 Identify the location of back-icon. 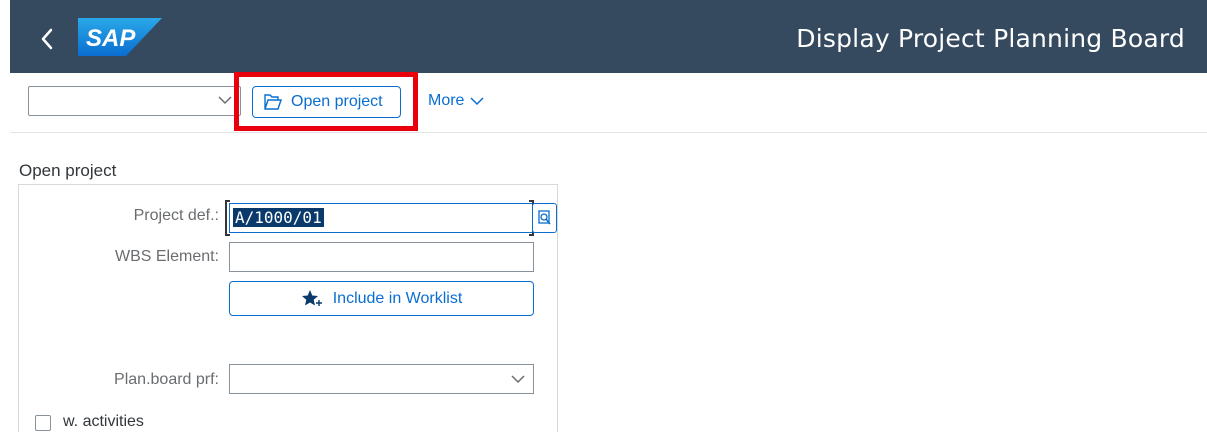
(47, 39).